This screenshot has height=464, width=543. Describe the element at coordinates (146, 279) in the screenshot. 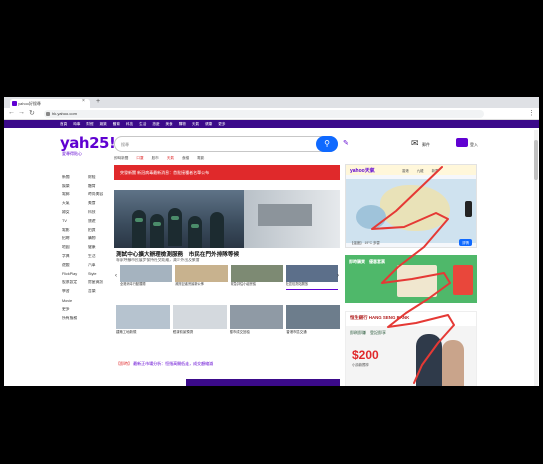

I see `carousel-item: 全港消毒行動展開` at that location.